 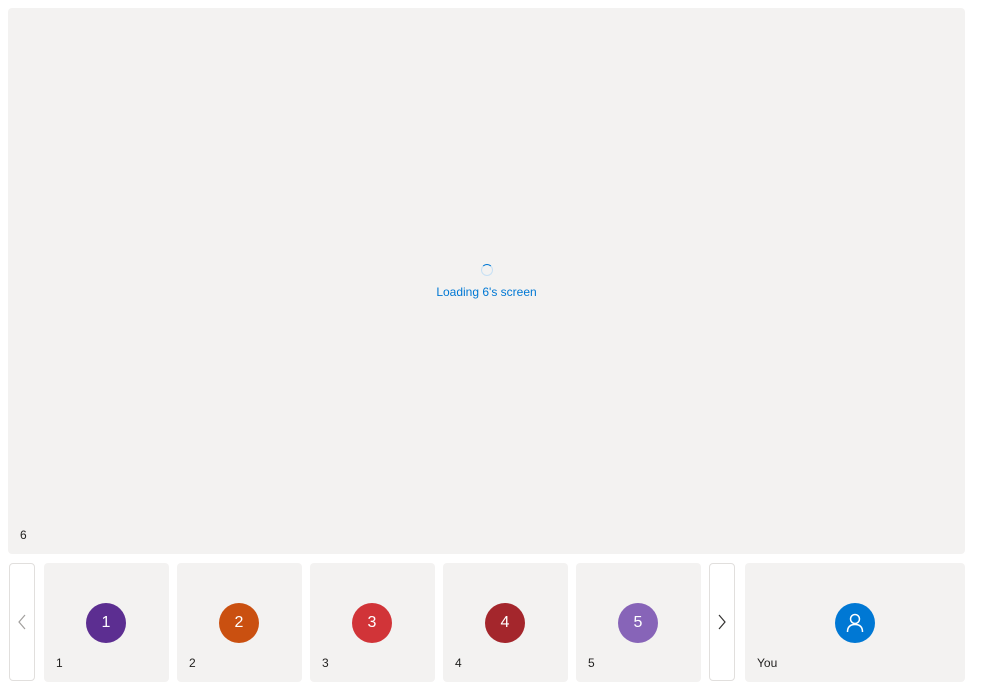 I want to click on participant-tile: 1 1, so click(x=106, y=622).